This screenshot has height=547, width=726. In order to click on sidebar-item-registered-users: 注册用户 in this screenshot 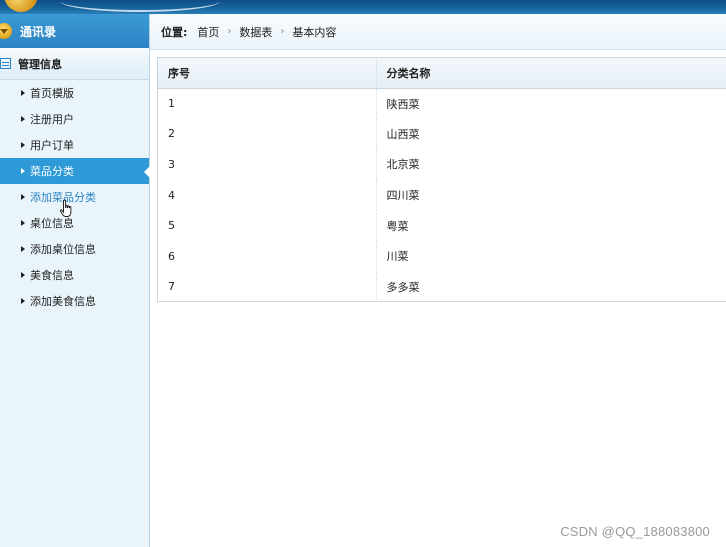, I will do `click(74, 119)`.